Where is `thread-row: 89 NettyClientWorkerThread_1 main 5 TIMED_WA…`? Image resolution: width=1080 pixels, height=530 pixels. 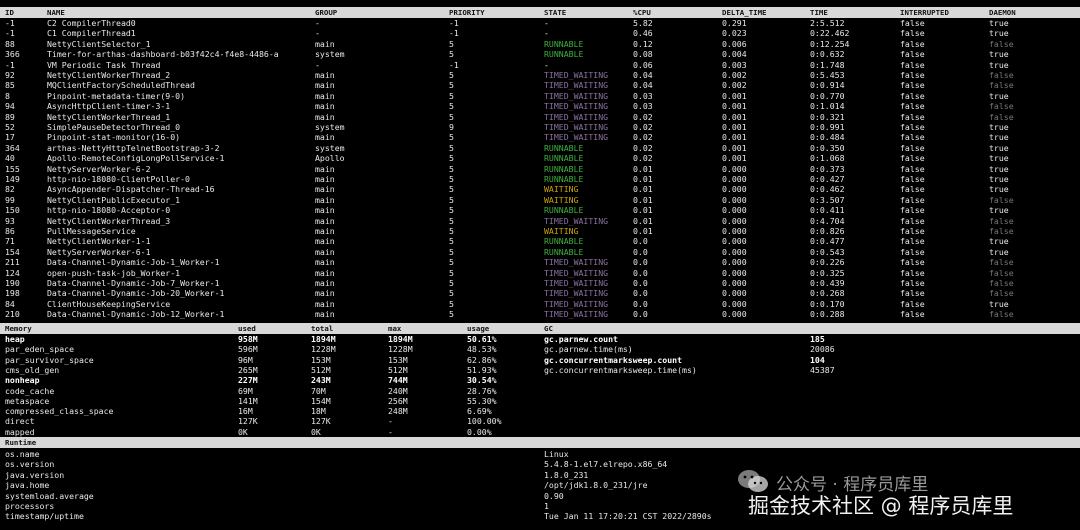
thread-row: 89 NettyClientWorkerThread_1 main 5 TIMED_WA… is located at coordinates (540, 117).